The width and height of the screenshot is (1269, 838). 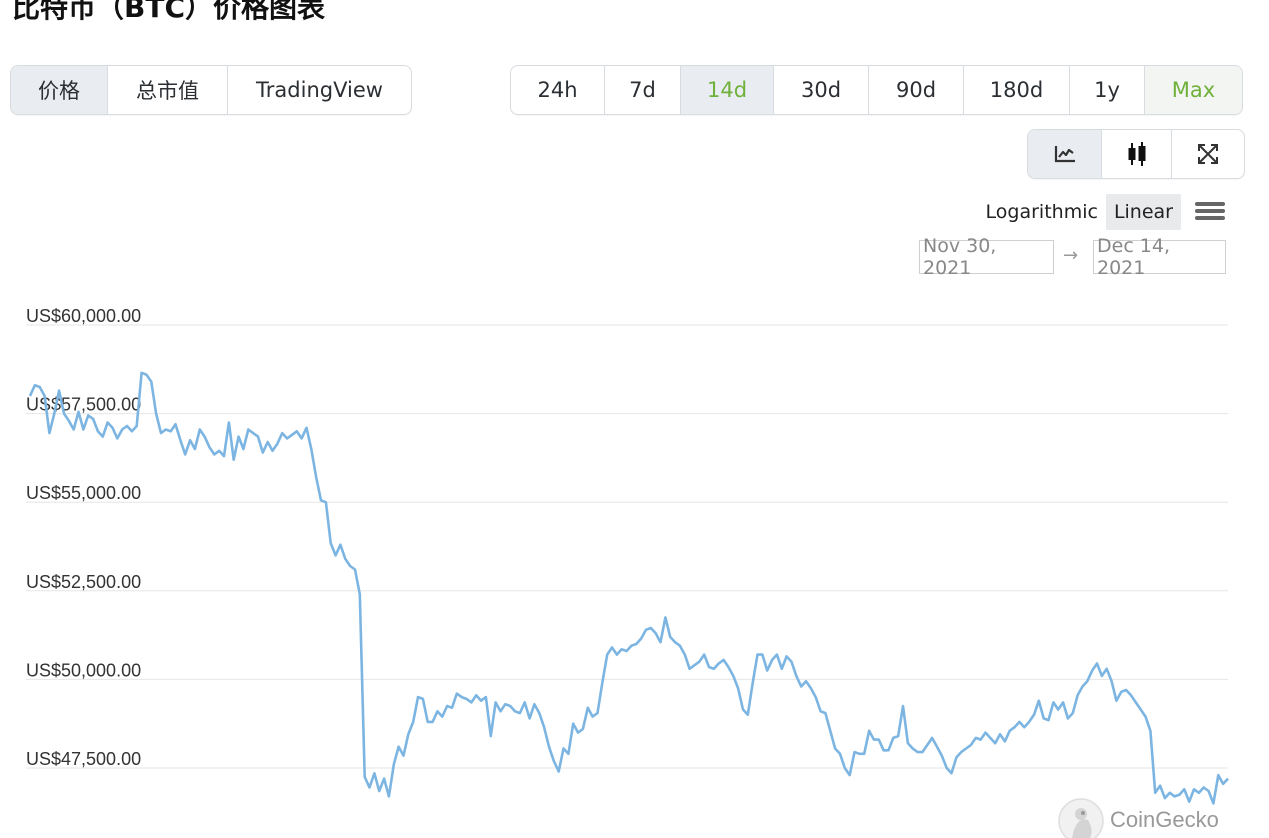 I want to click on watermark-text: CoinGecko, so click(x=1164, y=819).